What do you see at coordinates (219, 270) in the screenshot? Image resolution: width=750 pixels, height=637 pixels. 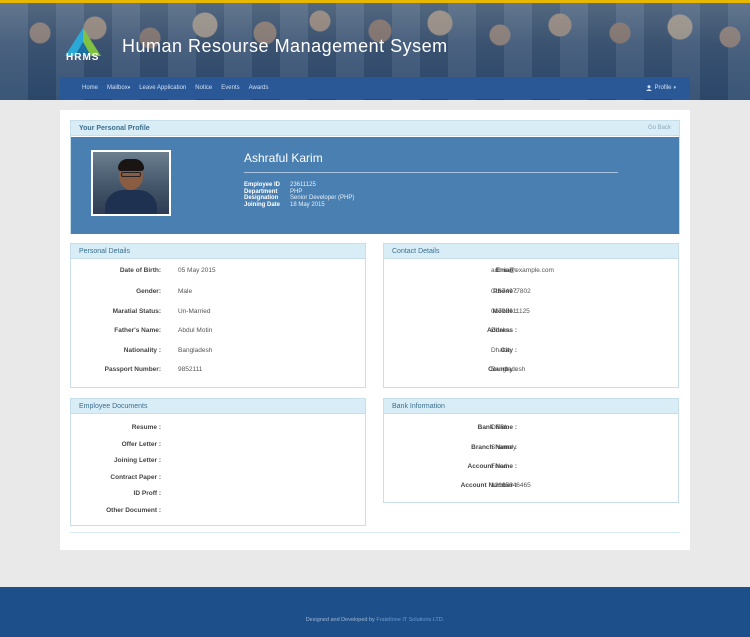 I see `detail-row: Date of Birth: 05 May 2015` at bounding box center [219, 270].